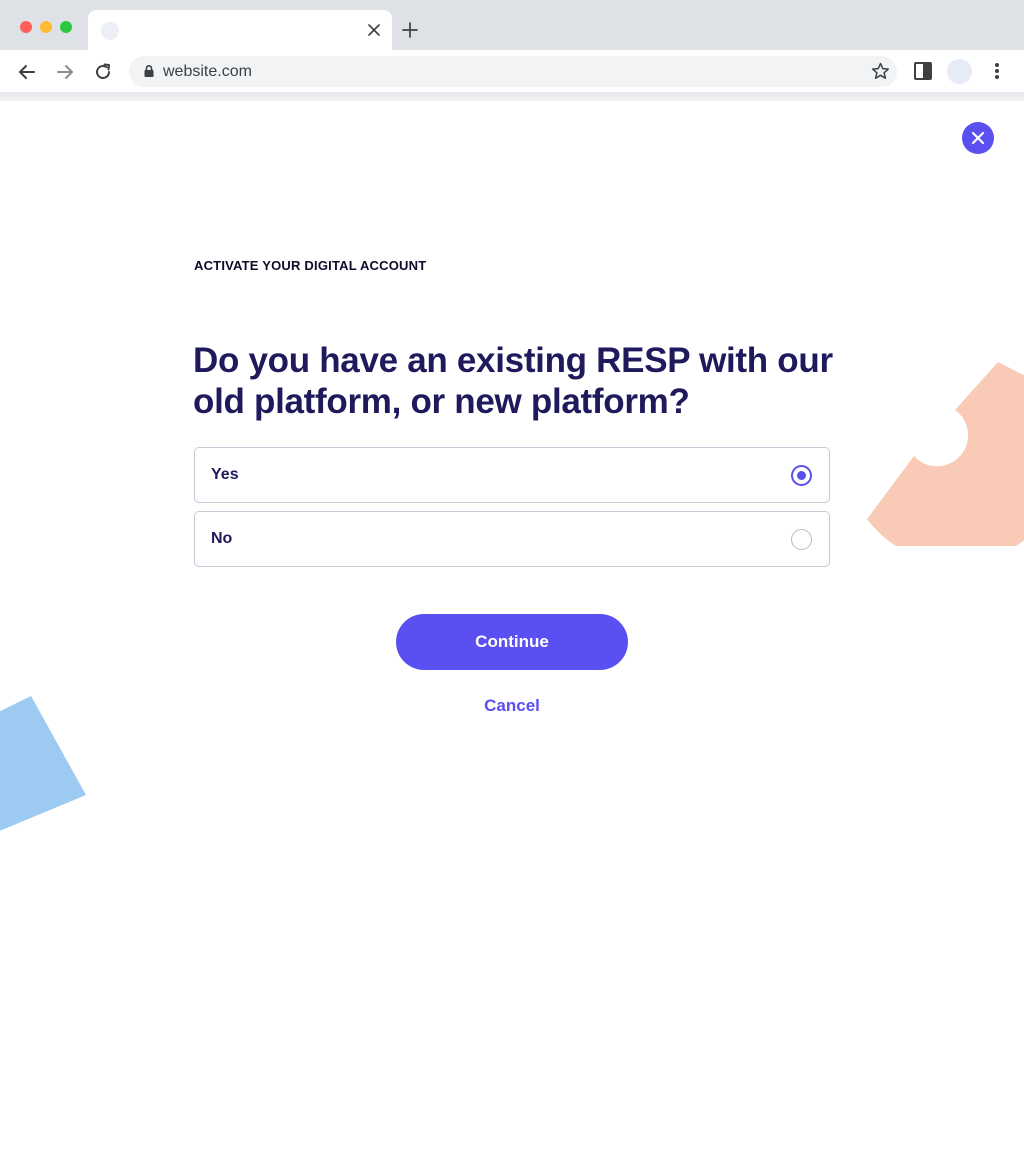  I want to click on option-yes: Yes, so click(512, 475).